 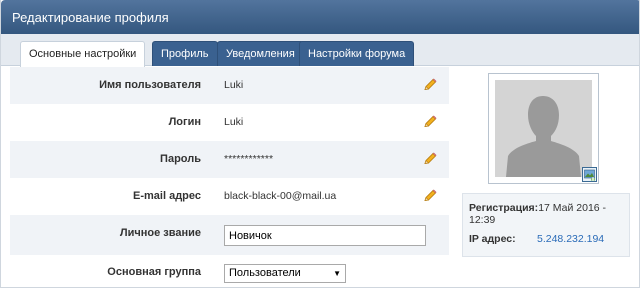 I want to click on field-row-rank: Личное звание, so click(x=229, y=235).